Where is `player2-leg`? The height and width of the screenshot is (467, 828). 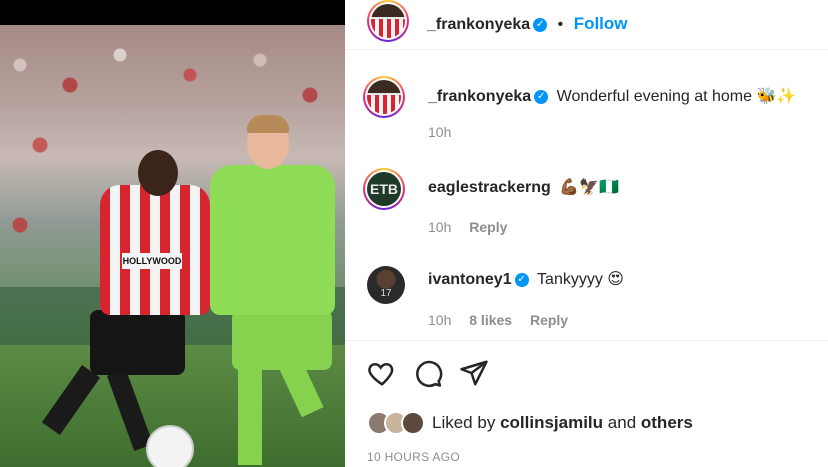
player2-leg is located at coordinates (250, 415).